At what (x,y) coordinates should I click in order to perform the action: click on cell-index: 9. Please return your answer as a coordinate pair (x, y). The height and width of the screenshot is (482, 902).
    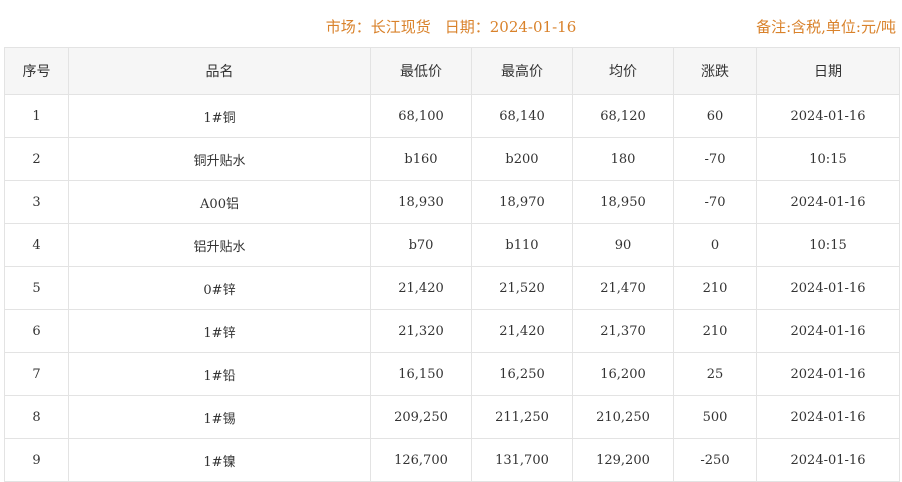
    Looking at the image, I should click on (36, 460).